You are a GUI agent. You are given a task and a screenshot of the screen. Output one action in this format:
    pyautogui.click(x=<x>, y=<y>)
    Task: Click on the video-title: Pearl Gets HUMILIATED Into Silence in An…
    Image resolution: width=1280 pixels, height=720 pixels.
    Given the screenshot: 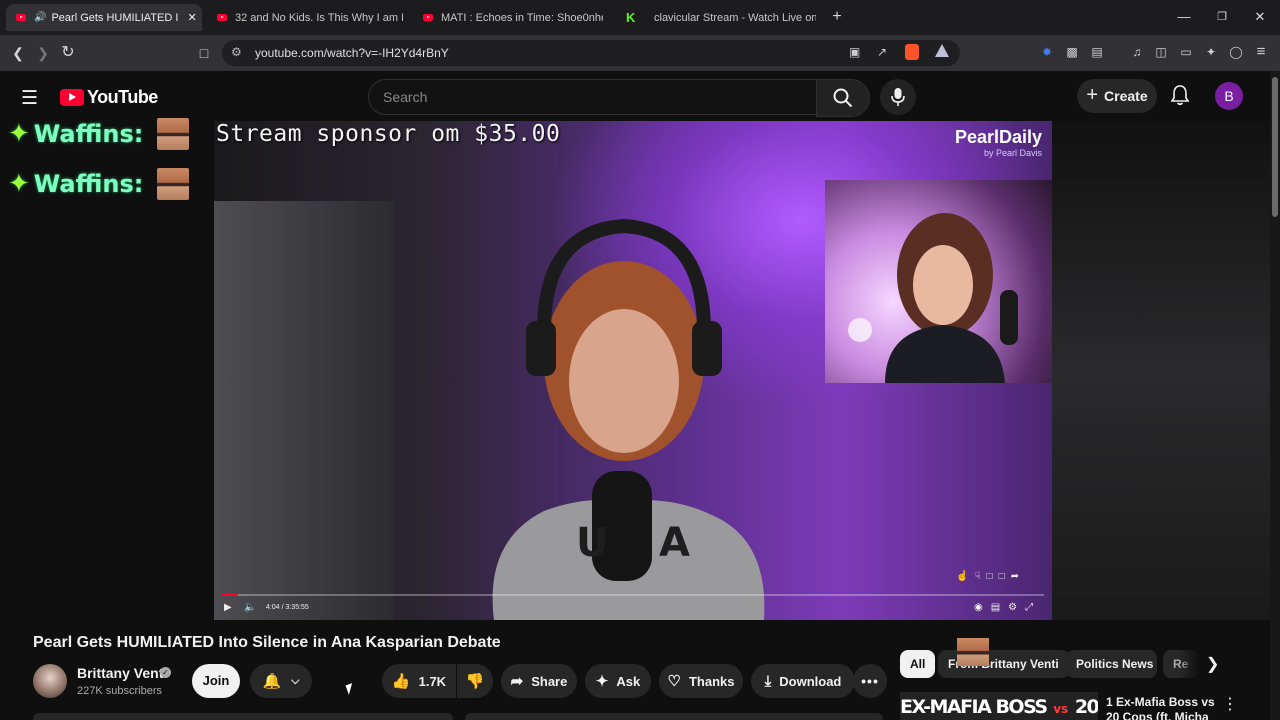 What is the action you would take?
    pyautogui.click(x=267, y=642)
    